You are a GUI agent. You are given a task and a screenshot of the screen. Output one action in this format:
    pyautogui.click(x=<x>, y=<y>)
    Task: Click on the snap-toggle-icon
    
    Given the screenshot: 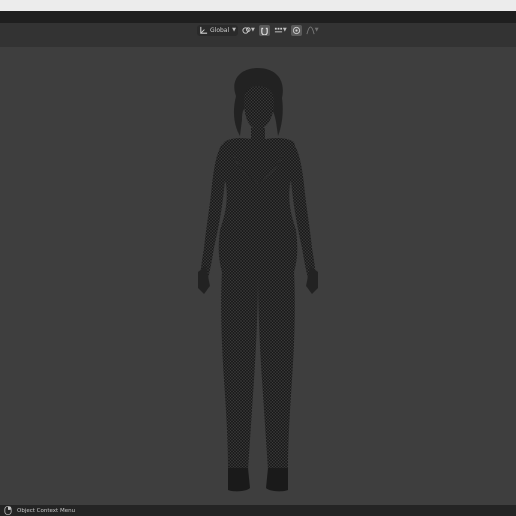 What is the action you would take?
    pyautogui.click(x=264, y=30)
    